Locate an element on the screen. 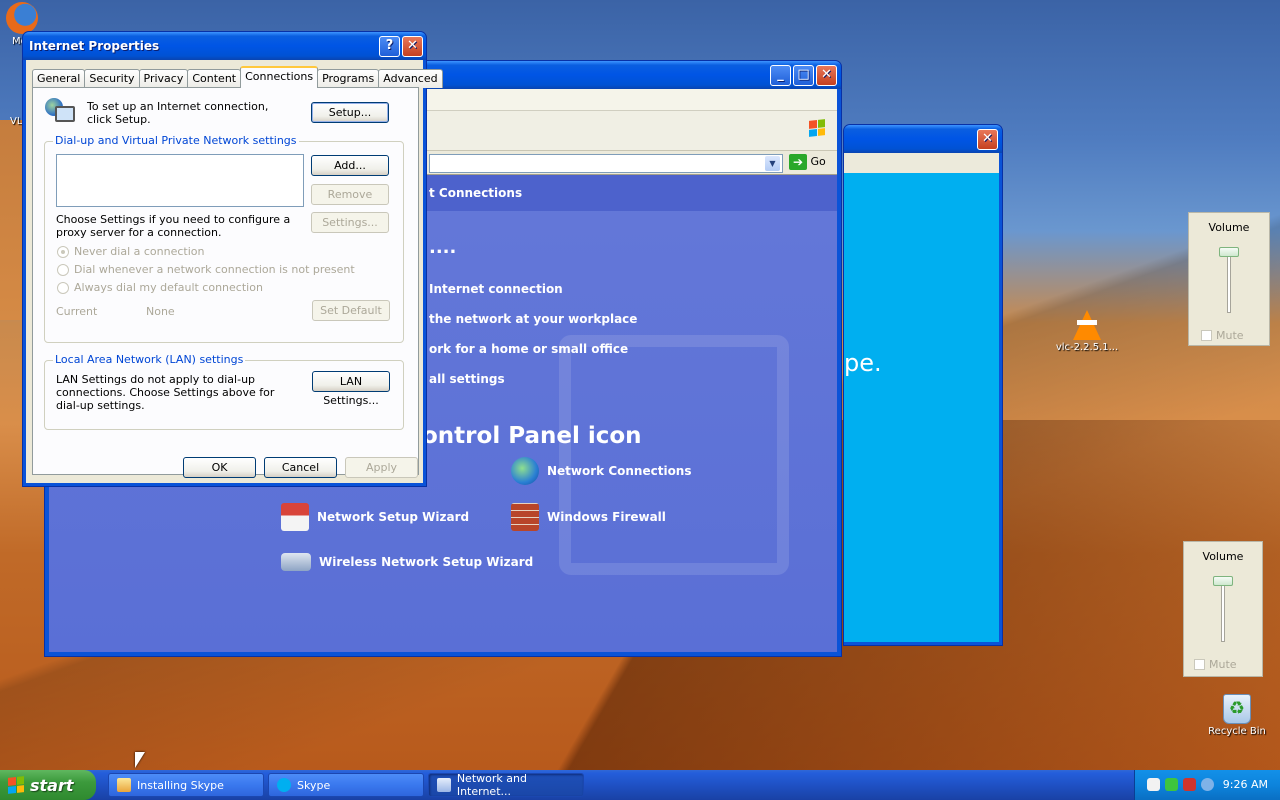 The width and height of the screenshot is (1280, 800). connections-listbox is located at coordinates (180, 180).